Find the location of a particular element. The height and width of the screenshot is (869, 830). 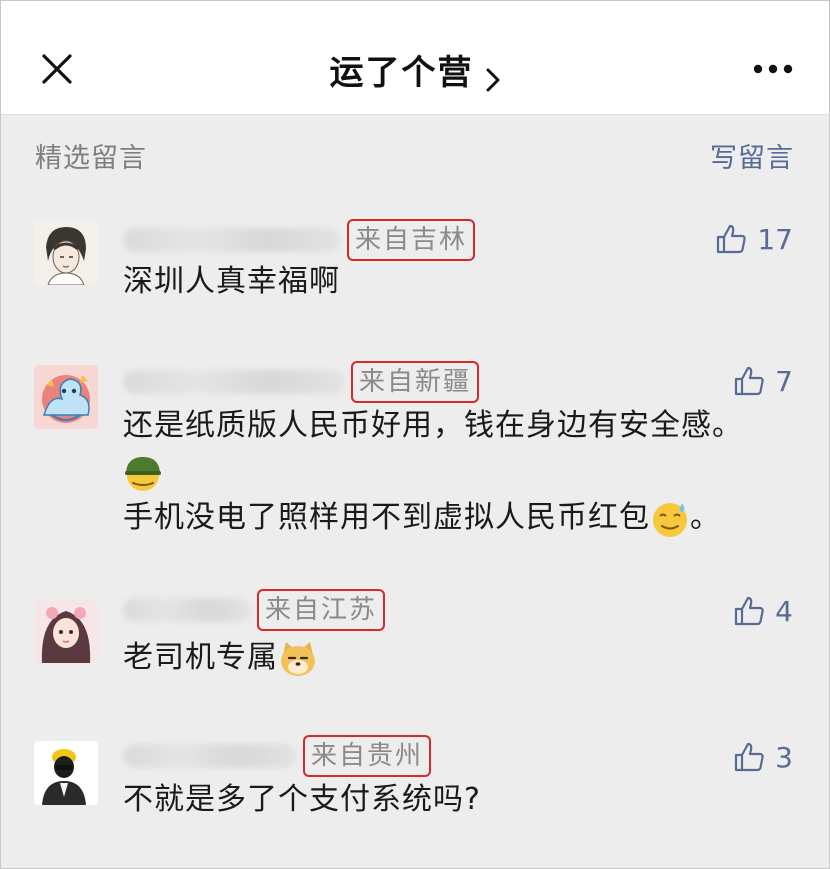

write-comment-button: 写留言 is located at coordinates (752, 155).